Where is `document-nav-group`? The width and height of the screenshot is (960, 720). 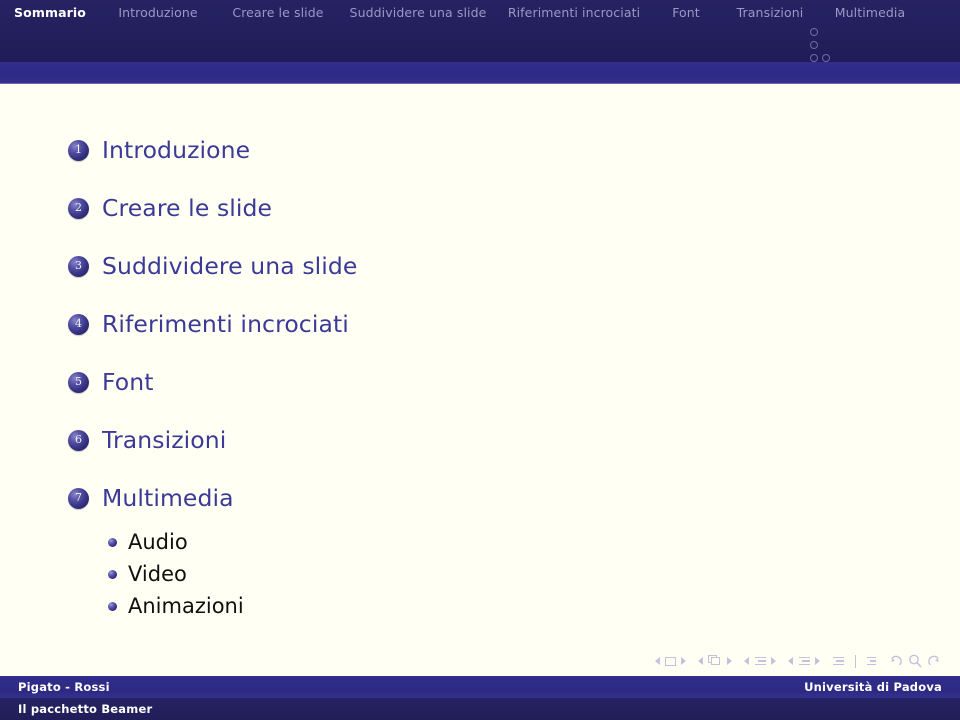 document-nav-group is located at coordinates (854, 661).